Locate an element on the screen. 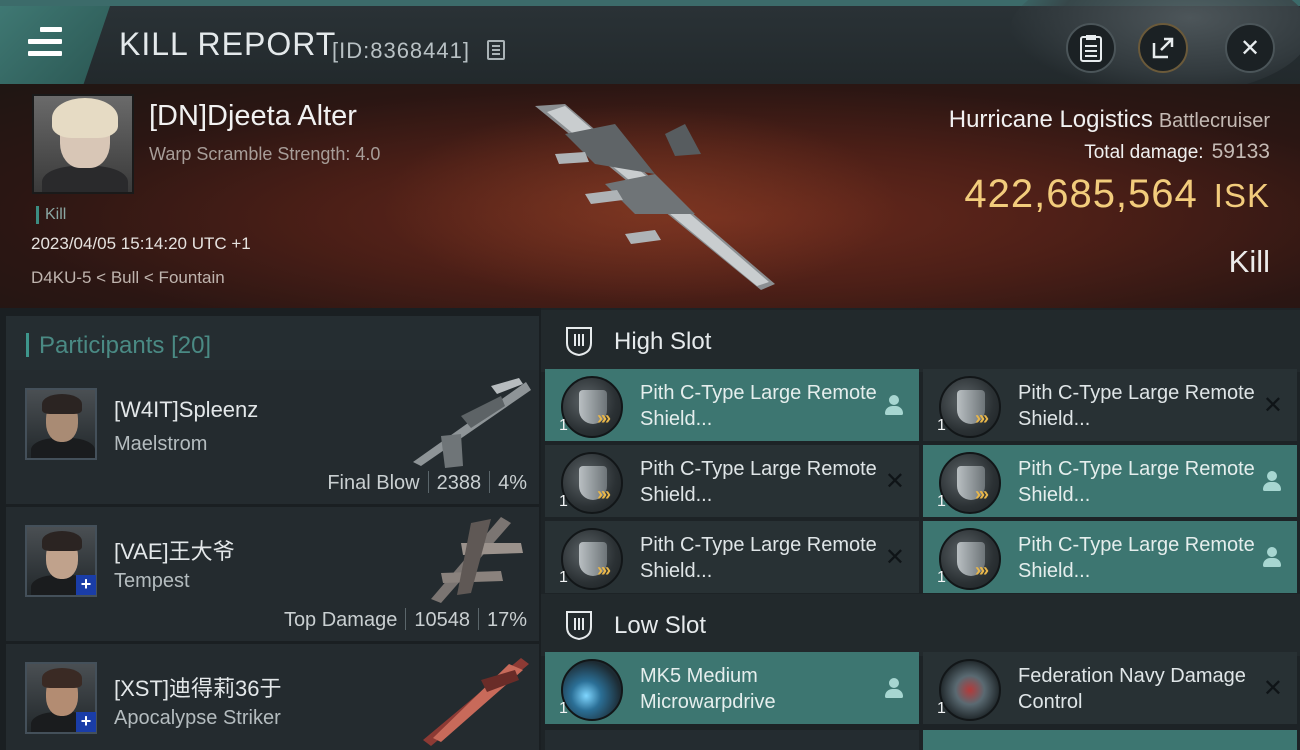 Image resolution: width=1300 pixels, height=750 pixels. kill-status-tag: Kill is located at coordinates (51, 215).